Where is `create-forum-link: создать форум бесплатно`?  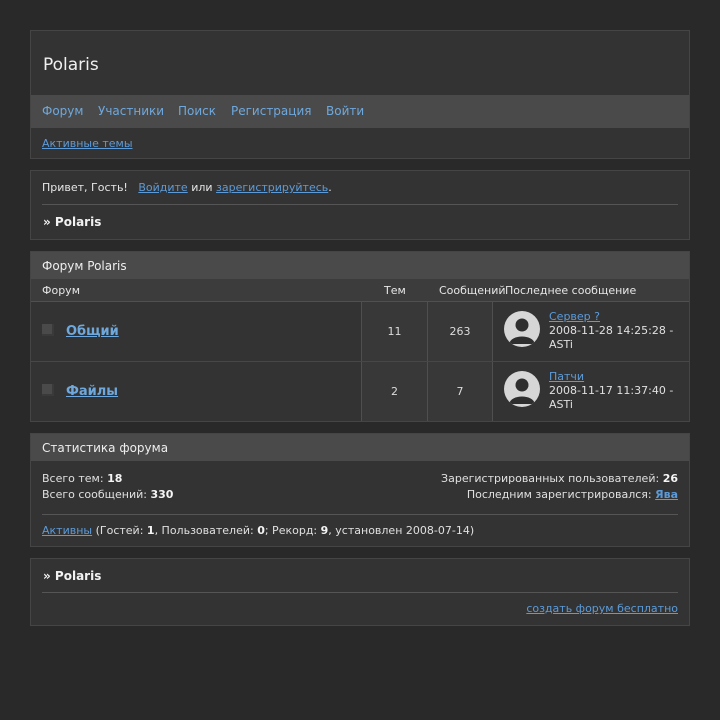
create-forum-link: создать форум бесплатно is located at coordinates (602, 608).